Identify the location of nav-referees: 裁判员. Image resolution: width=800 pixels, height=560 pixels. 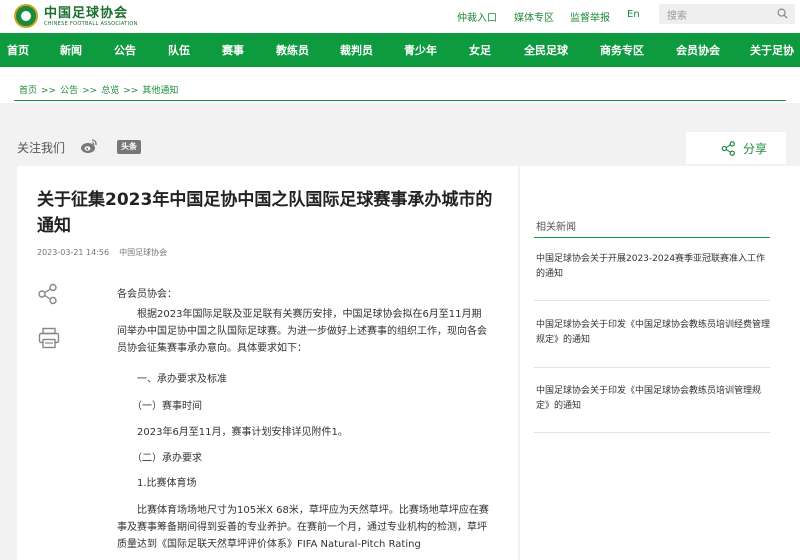
(356, 50).